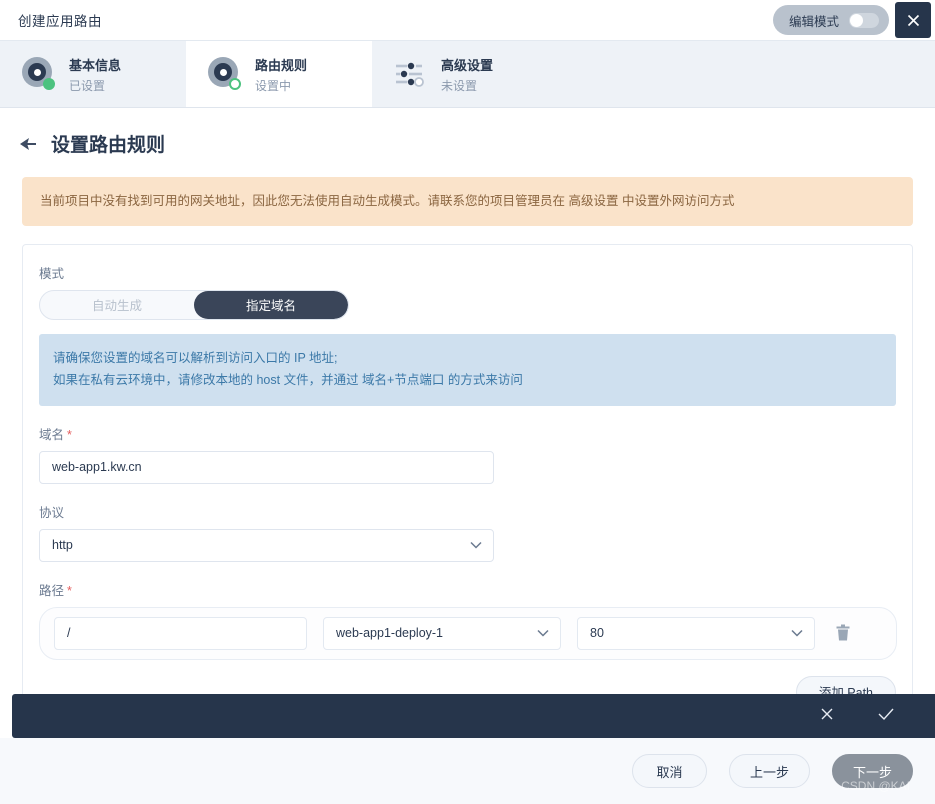 The height and width of the screenshot is (804, 935). What do you see at coordinates (473, 716) in the screenshot?
I see `floating-action-bar` at bounding box center [473, 716].